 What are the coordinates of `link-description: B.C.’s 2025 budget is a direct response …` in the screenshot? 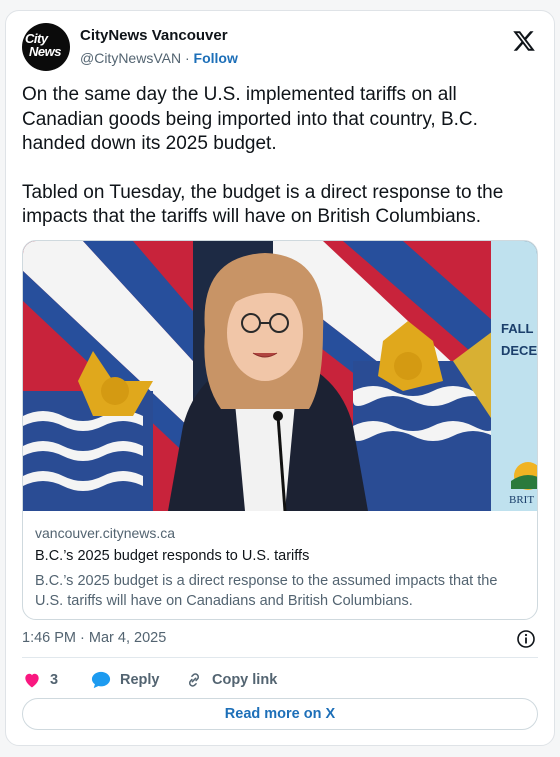 It's located at (266, 591).